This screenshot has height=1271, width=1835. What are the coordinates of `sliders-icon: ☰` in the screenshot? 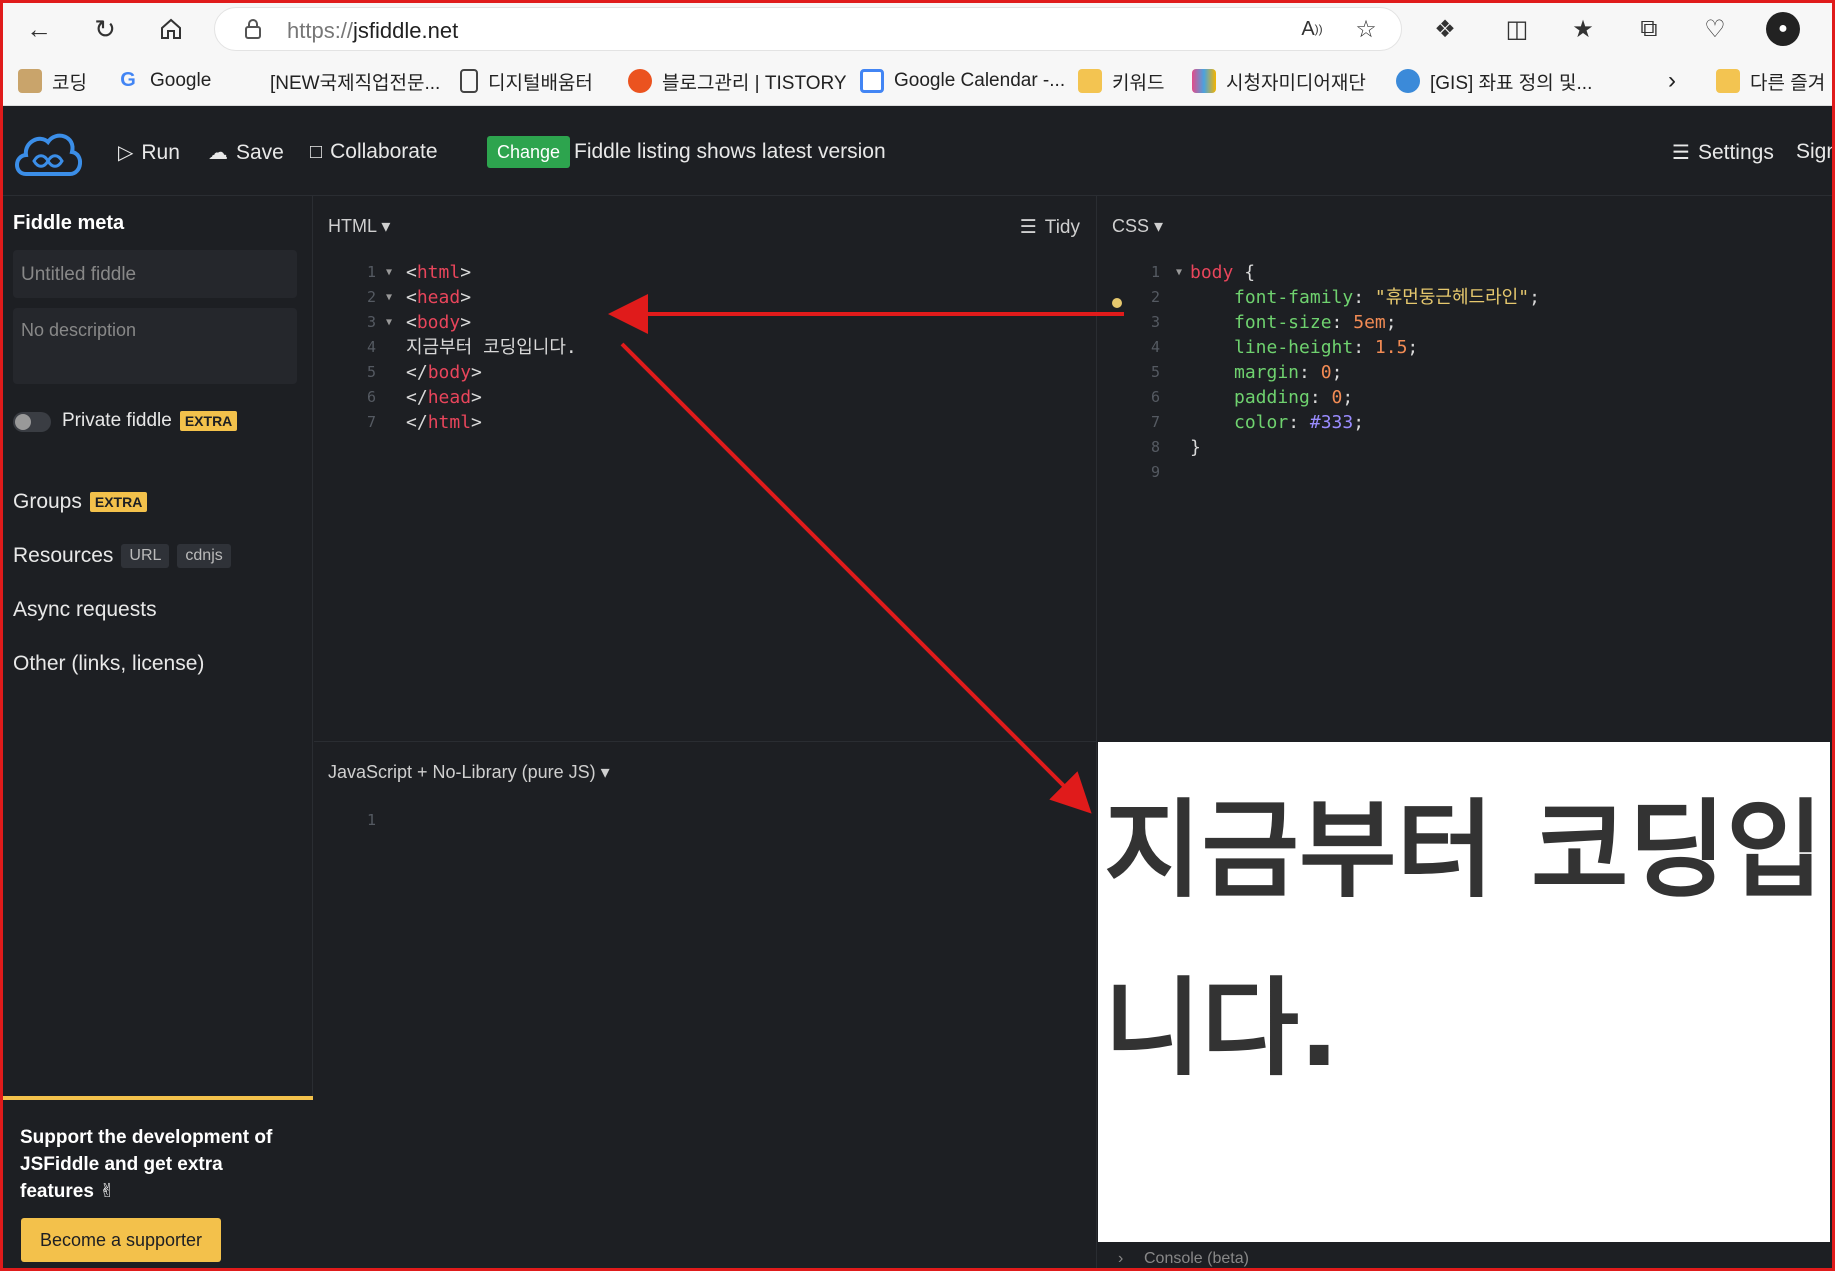 It's located at (1681, 153).